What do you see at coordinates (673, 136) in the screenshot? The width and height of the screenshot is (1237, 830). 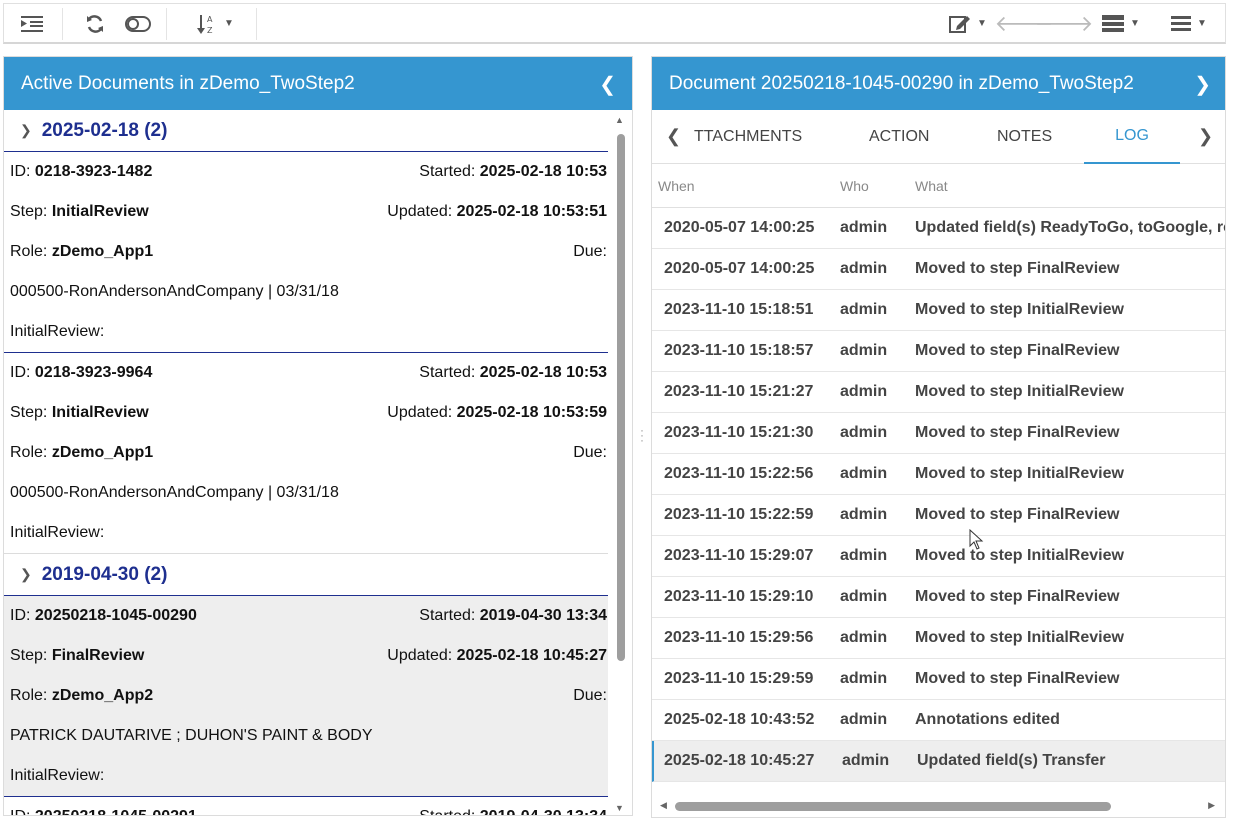 I see `tabs-scroll-left-icon: ❮` at bounding box center [673, 136].